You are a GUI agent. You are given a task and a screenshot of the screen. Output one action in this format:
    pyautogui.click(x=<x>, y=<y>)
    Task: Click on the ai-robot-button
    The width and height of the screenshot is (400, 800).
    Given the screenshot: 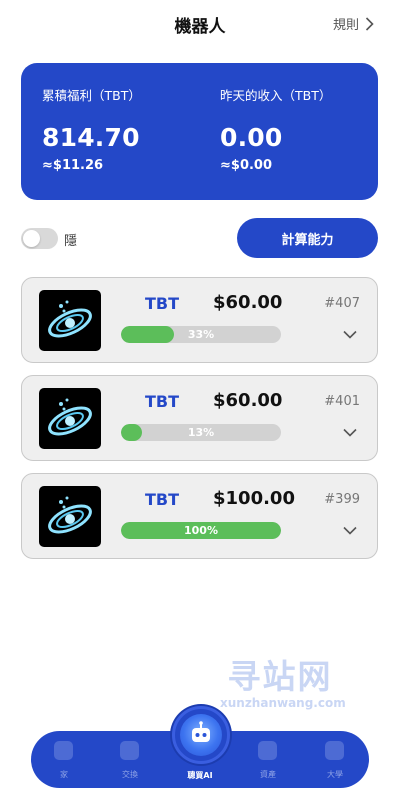 What is the action you would take?
    pyautogui.click(x=201, y=735)
    